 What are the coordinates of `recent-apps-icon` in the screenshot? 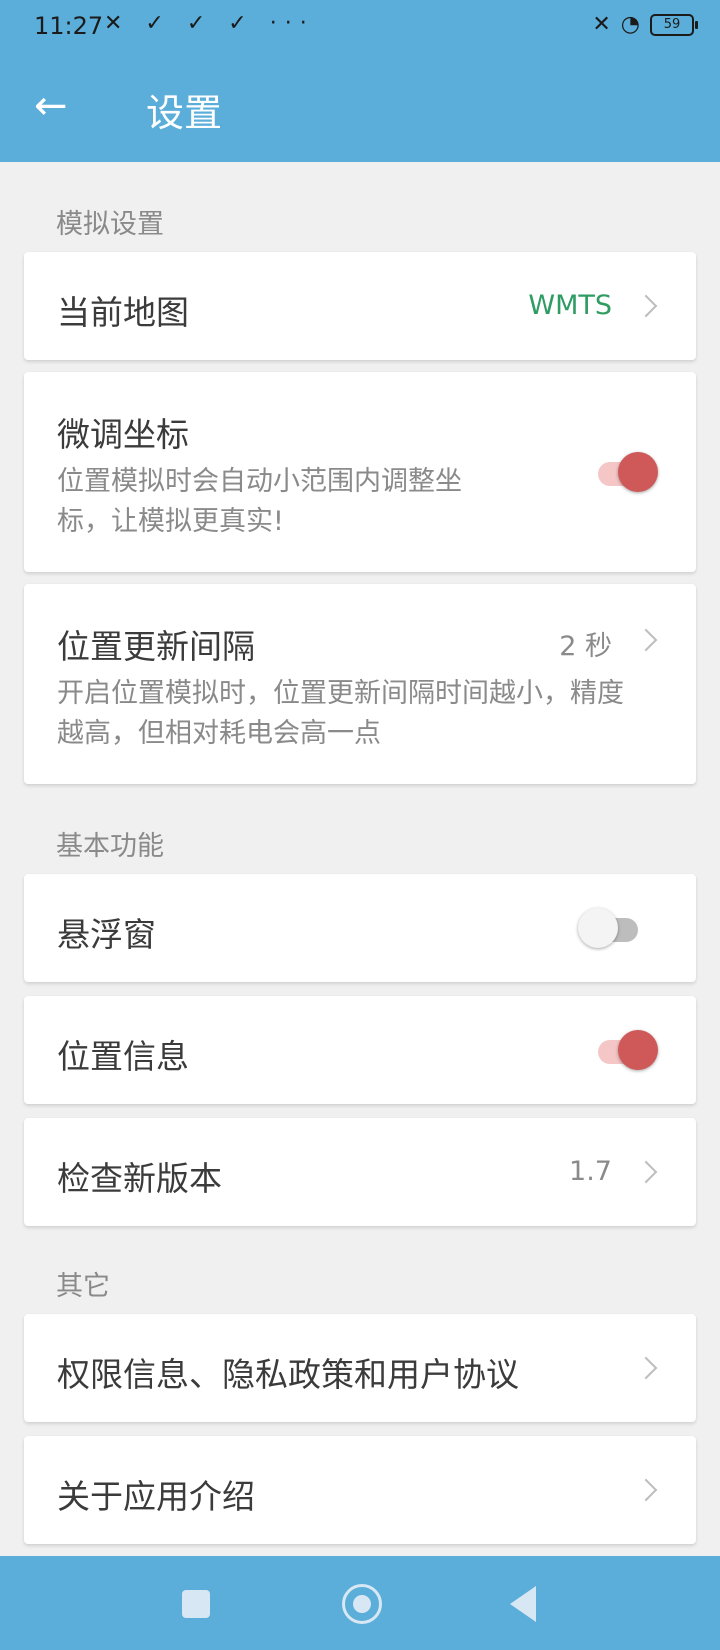 It's located at (196, 1604).